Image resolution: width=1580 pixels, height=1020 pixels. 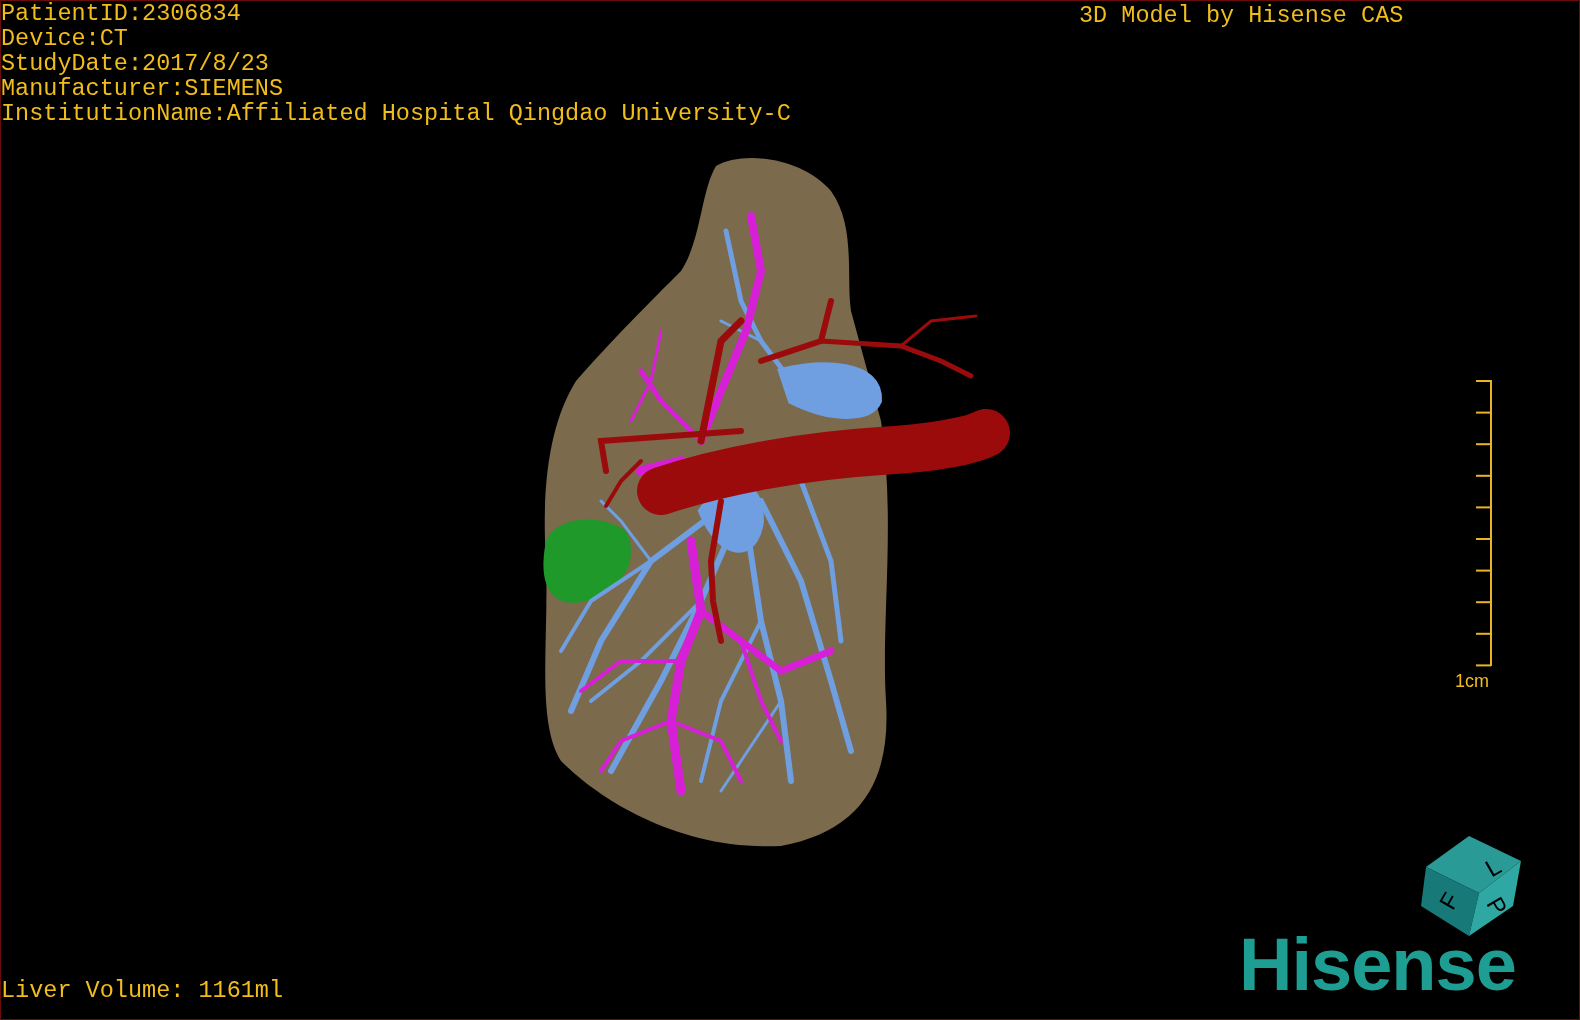 What do you see at coordinates (121, 13) in the screenshot?
I see `dicom-info-text: PatientID:2306834` at bounding box center [121, 13].